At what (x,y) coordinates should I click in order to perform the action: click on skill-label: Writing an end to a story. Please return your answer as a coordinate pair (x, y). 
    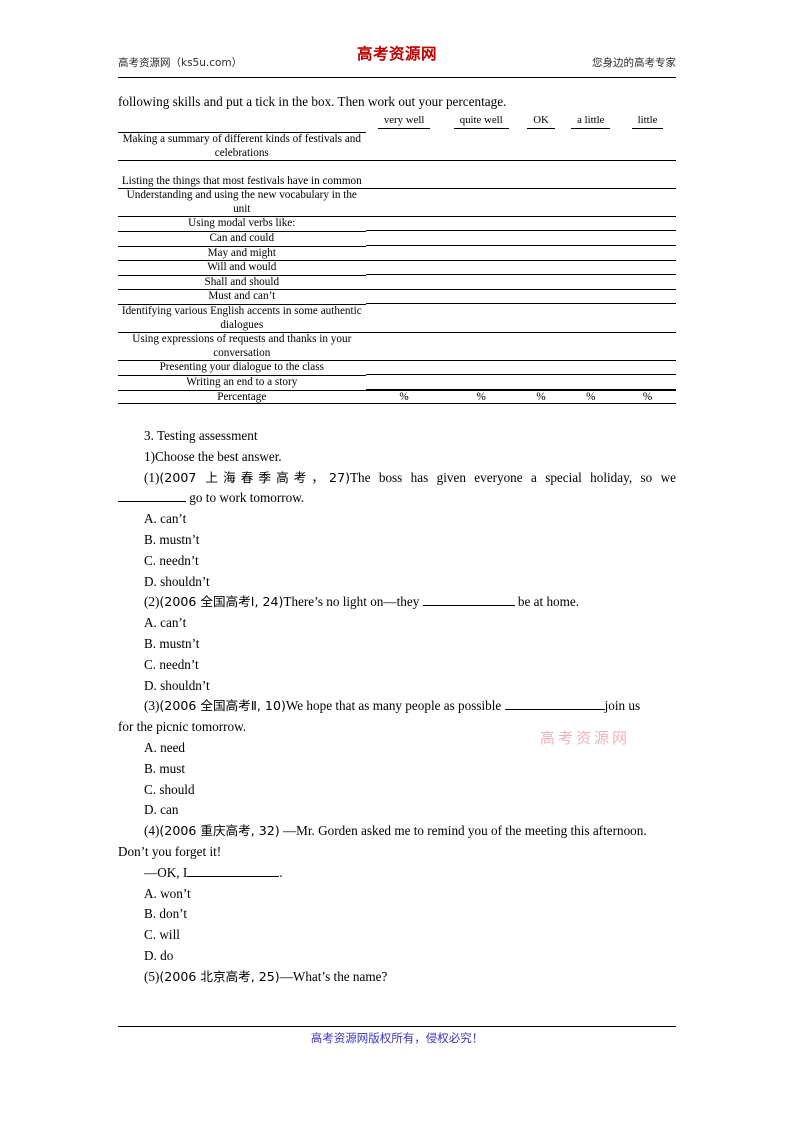
    Looking at the image, I should click on (242, 383).